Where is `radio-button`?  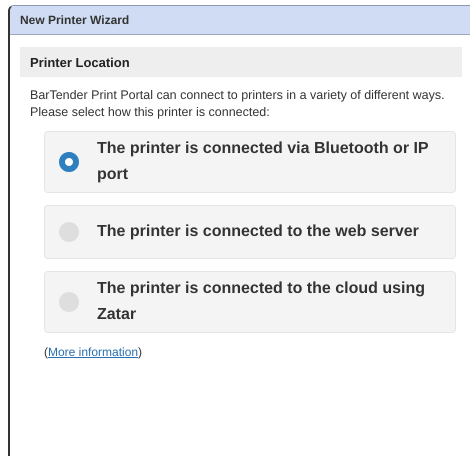
radio-button is located at coordinates (69, 162).